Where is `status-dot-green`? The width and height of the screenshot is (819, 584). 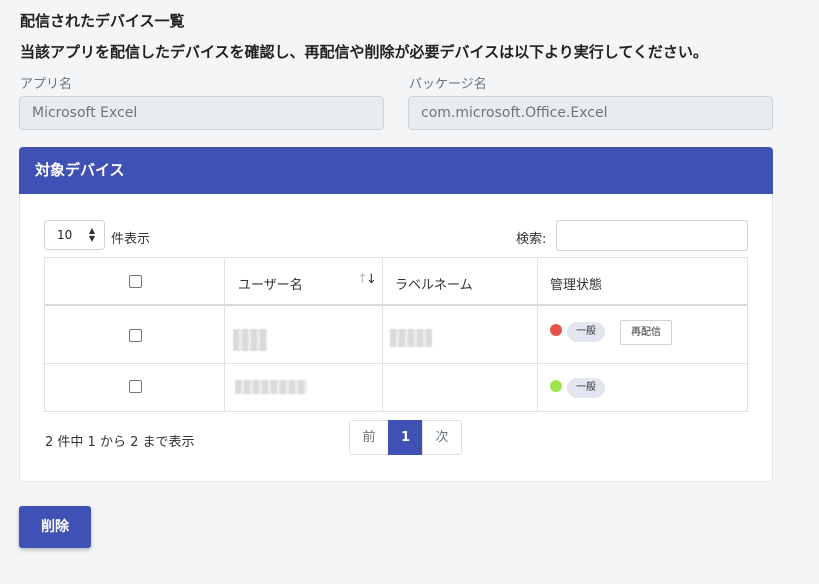
status-dot-green is located at coordinates (556, 386).